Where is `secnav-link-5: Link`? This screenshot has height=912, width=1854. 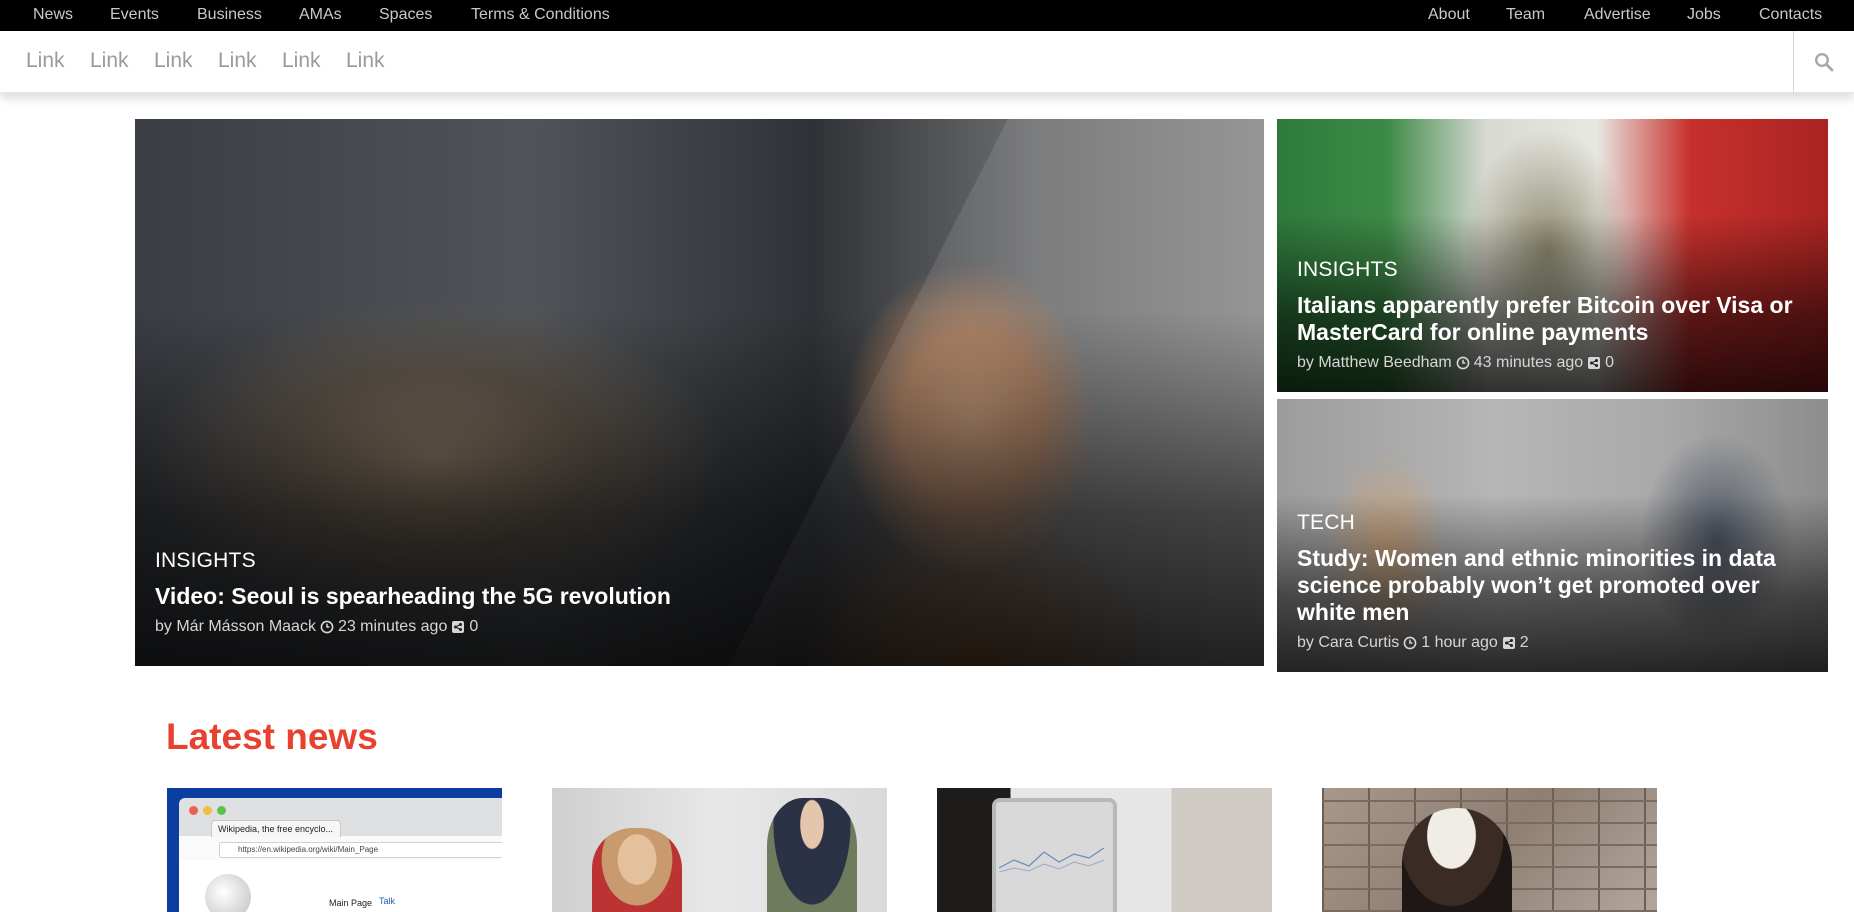
secnav-link-5: Link is located at coordinates (301, 61).